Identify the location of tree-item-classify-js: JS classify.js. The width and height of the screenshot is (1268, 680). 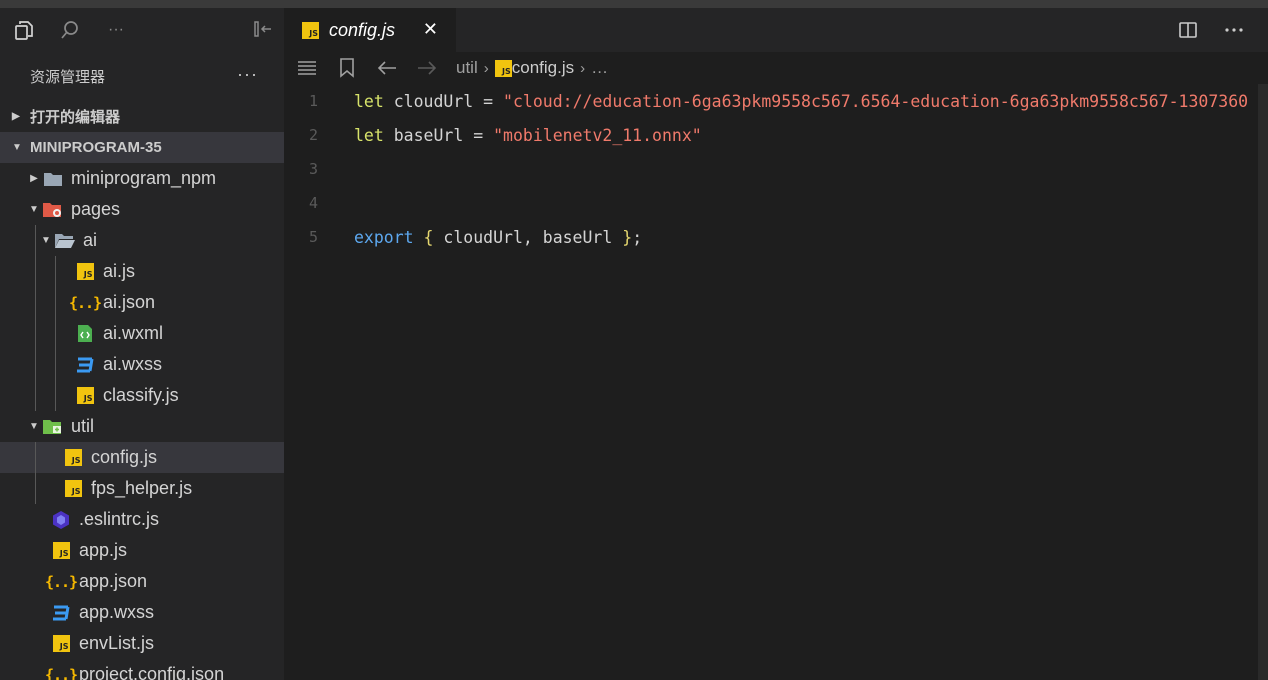
(142, 395).